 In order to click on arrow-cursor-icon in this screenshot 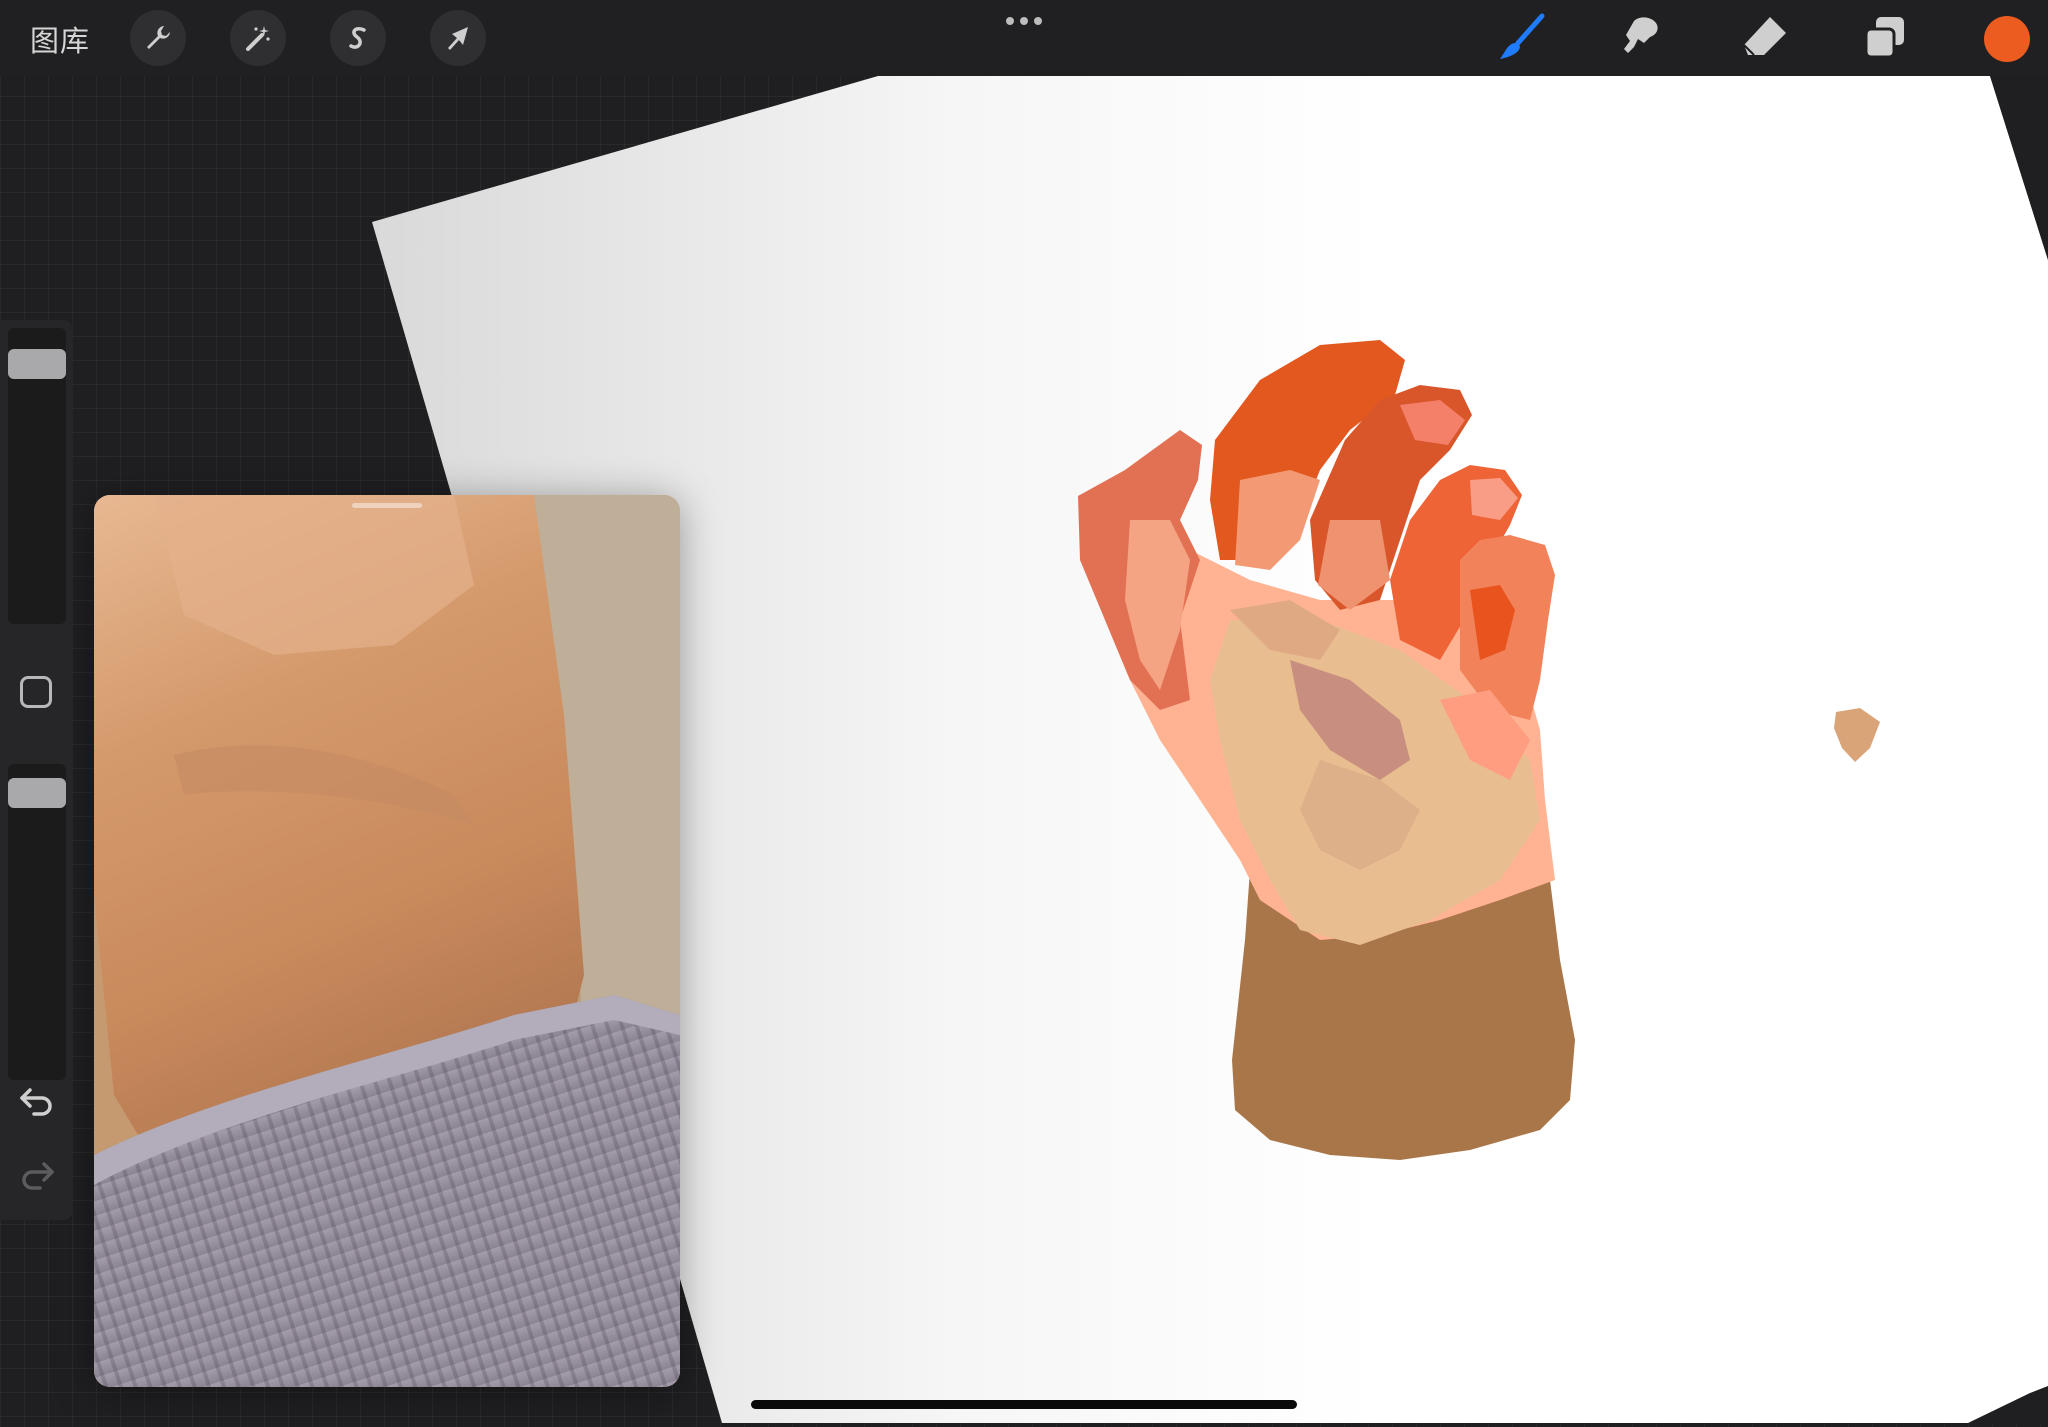, I will do `click(458, 38)`.